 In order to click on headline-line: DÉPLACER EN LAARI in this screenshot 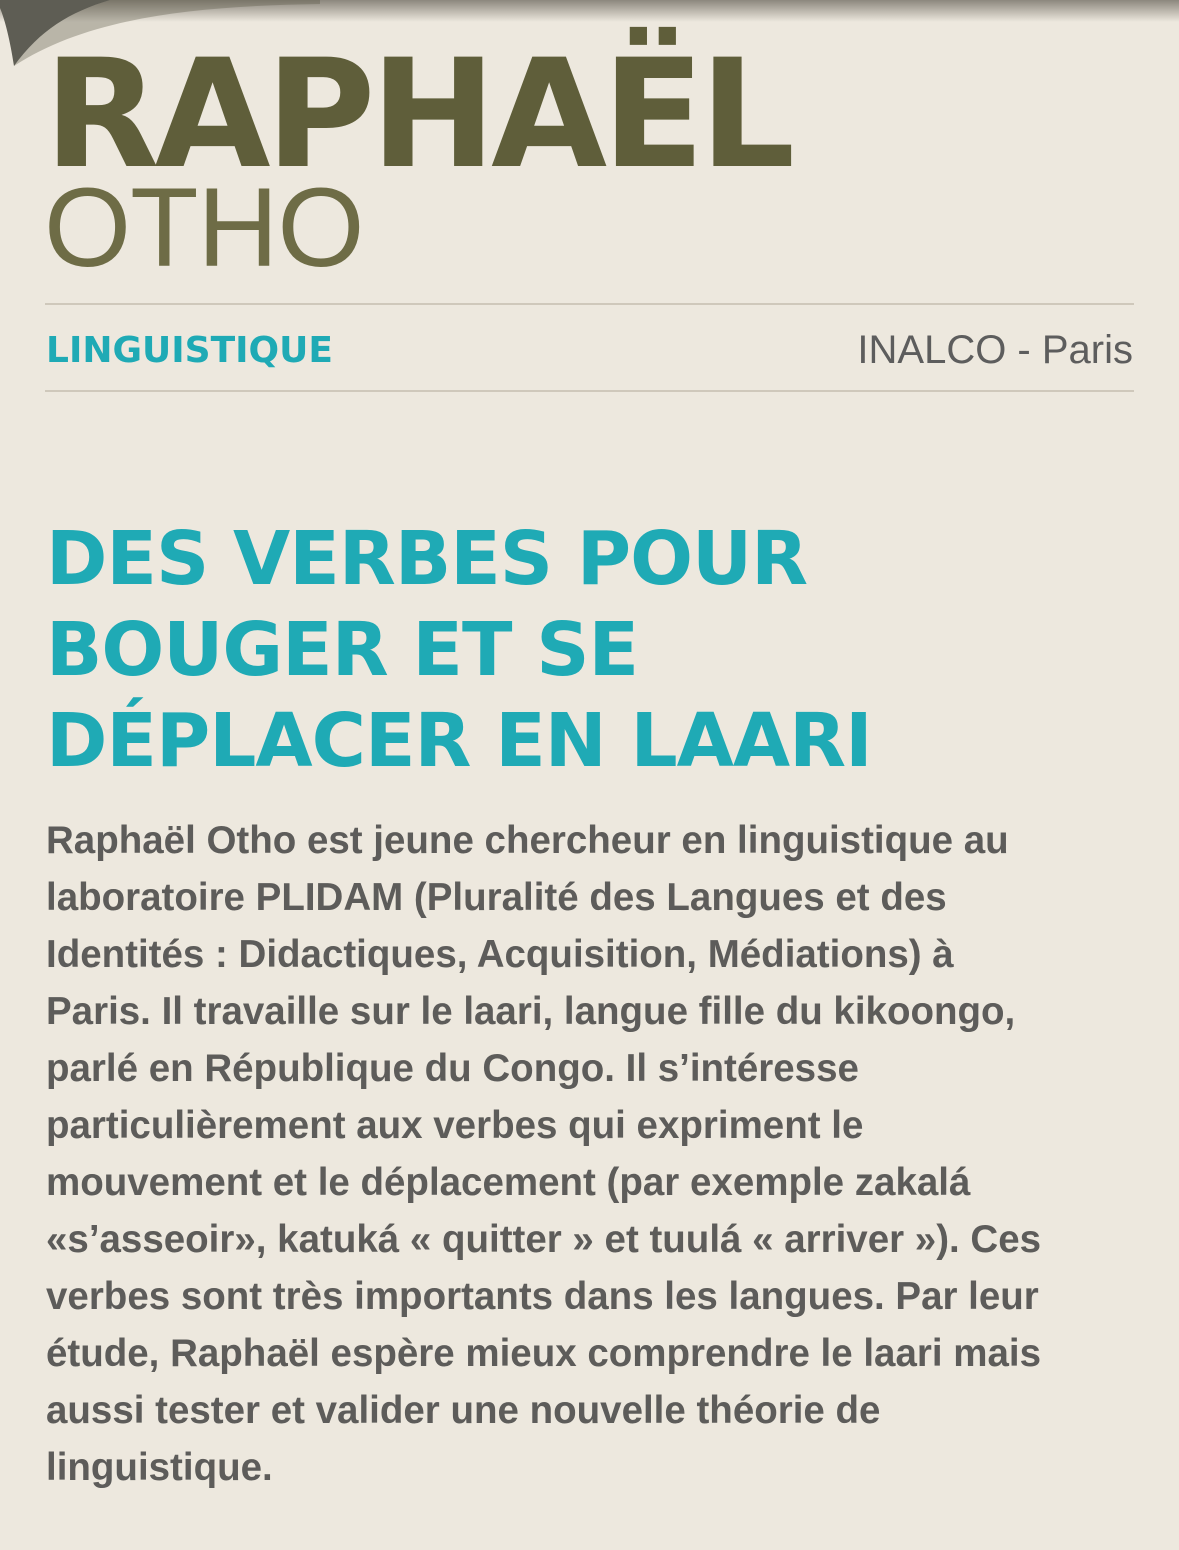, I will do `click(459, 741)`.